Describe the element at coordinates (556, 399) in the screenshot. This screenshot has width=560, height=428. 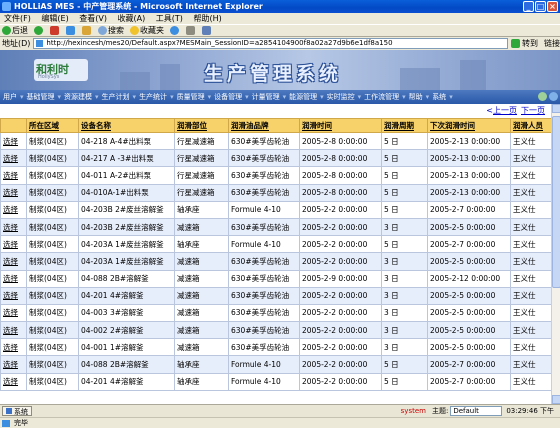
I see `scroll-down-button` at that location.